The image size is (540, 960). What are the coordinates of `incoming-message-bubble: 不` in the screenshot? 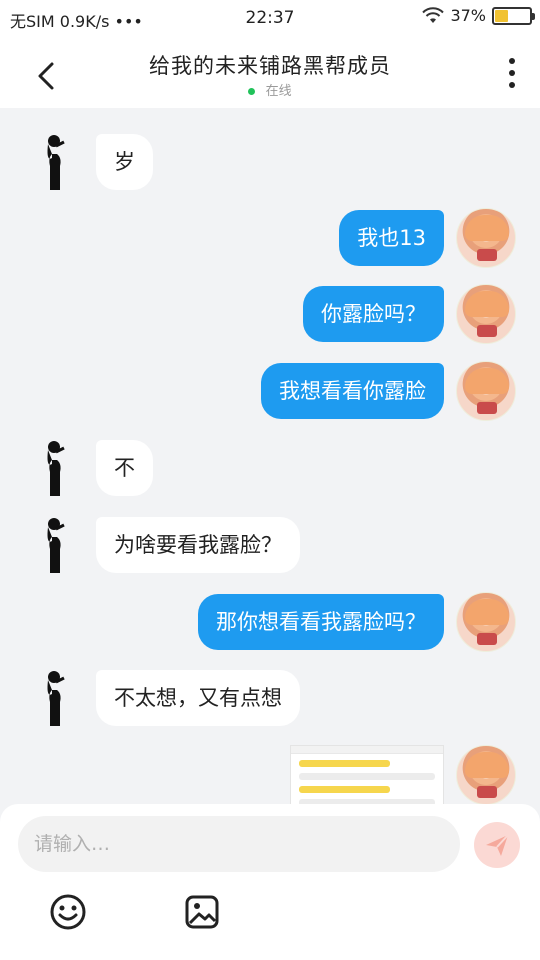 It's located at (124, 468).